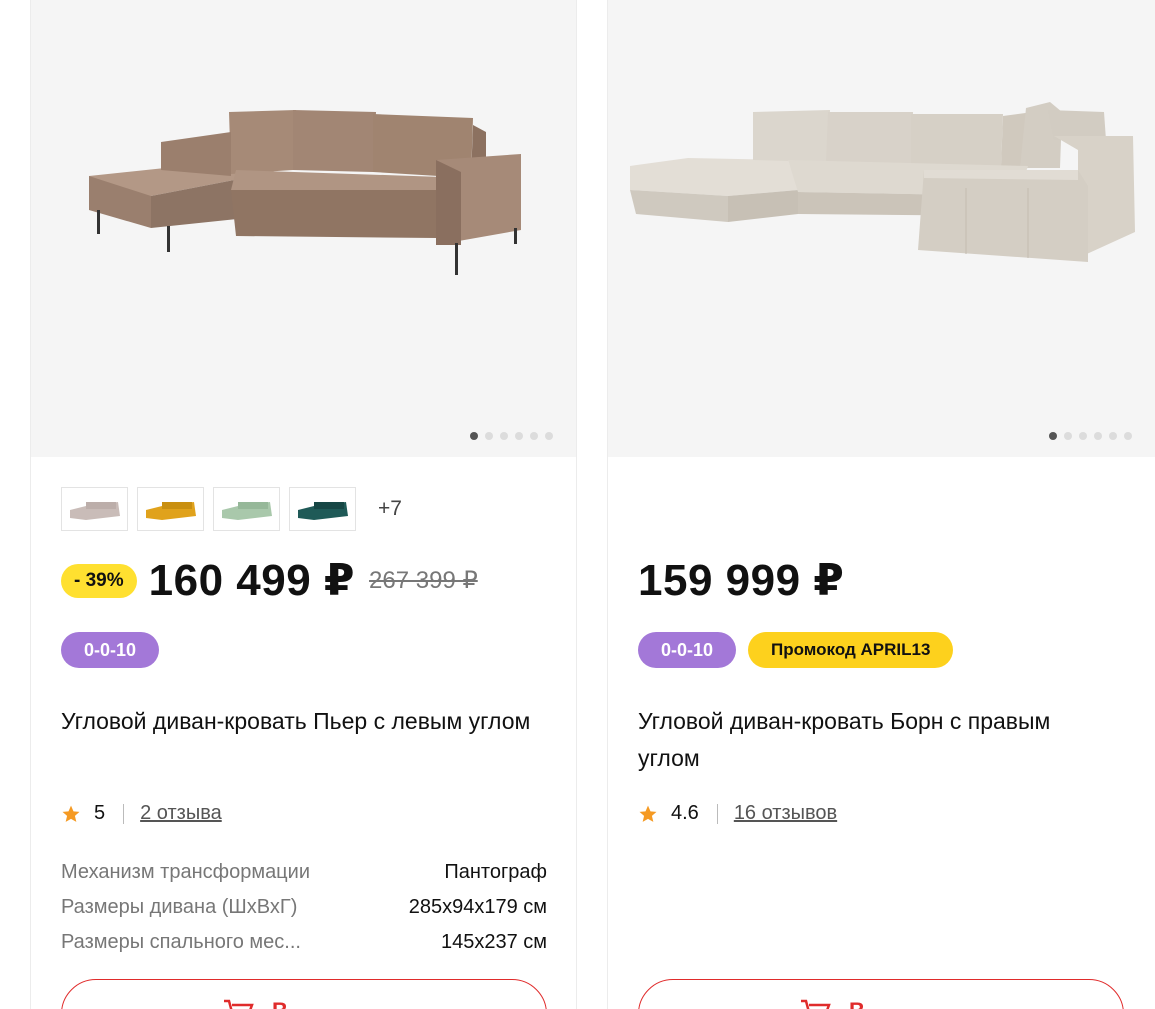 The image size is (1155, 1009). What do you see at coordinates (493, 942) in the screenshot?
I see `spec-value: 145x237 см` at bounding box center [493, 942].